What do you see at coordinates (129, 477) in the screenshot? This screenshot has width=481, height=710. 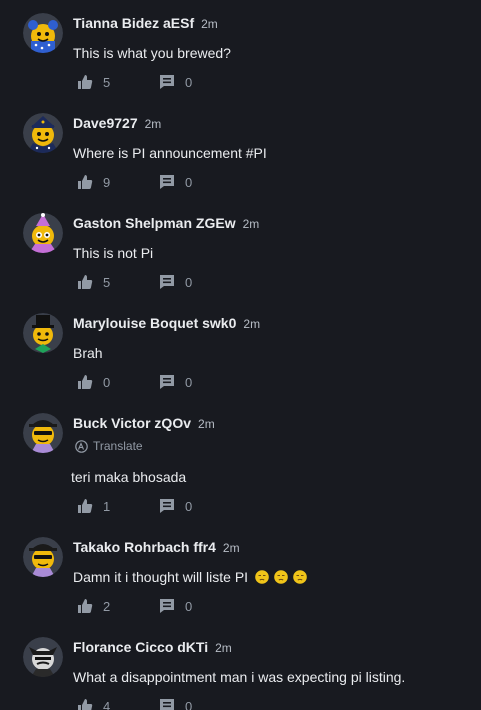 I see `comment-text: teri maka bhosada` at bounding box center [129, 477].